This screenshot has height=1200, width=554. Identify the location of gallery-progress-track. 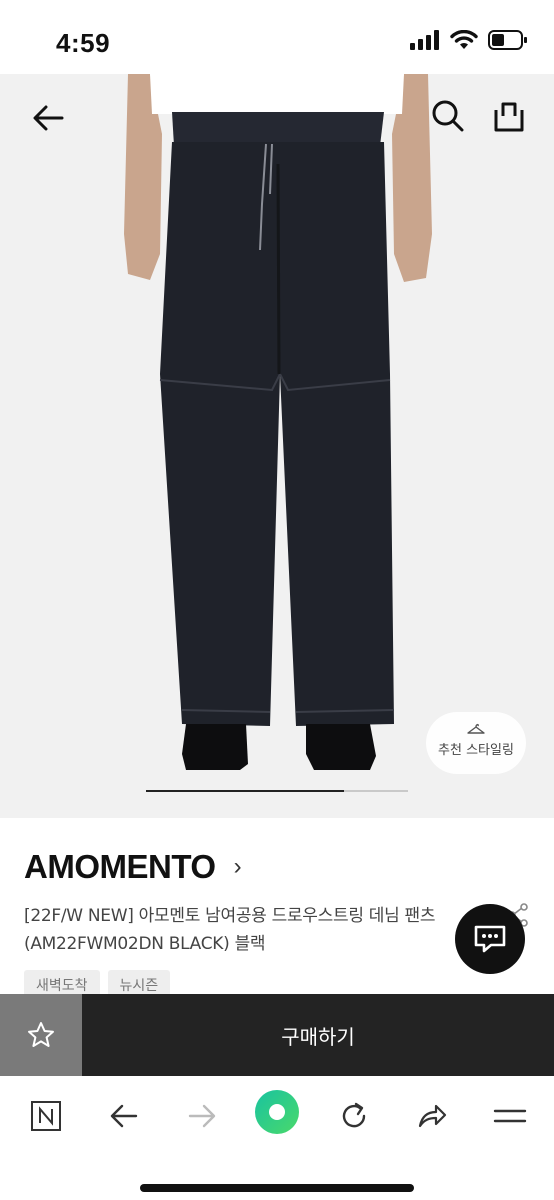
(277, 791).